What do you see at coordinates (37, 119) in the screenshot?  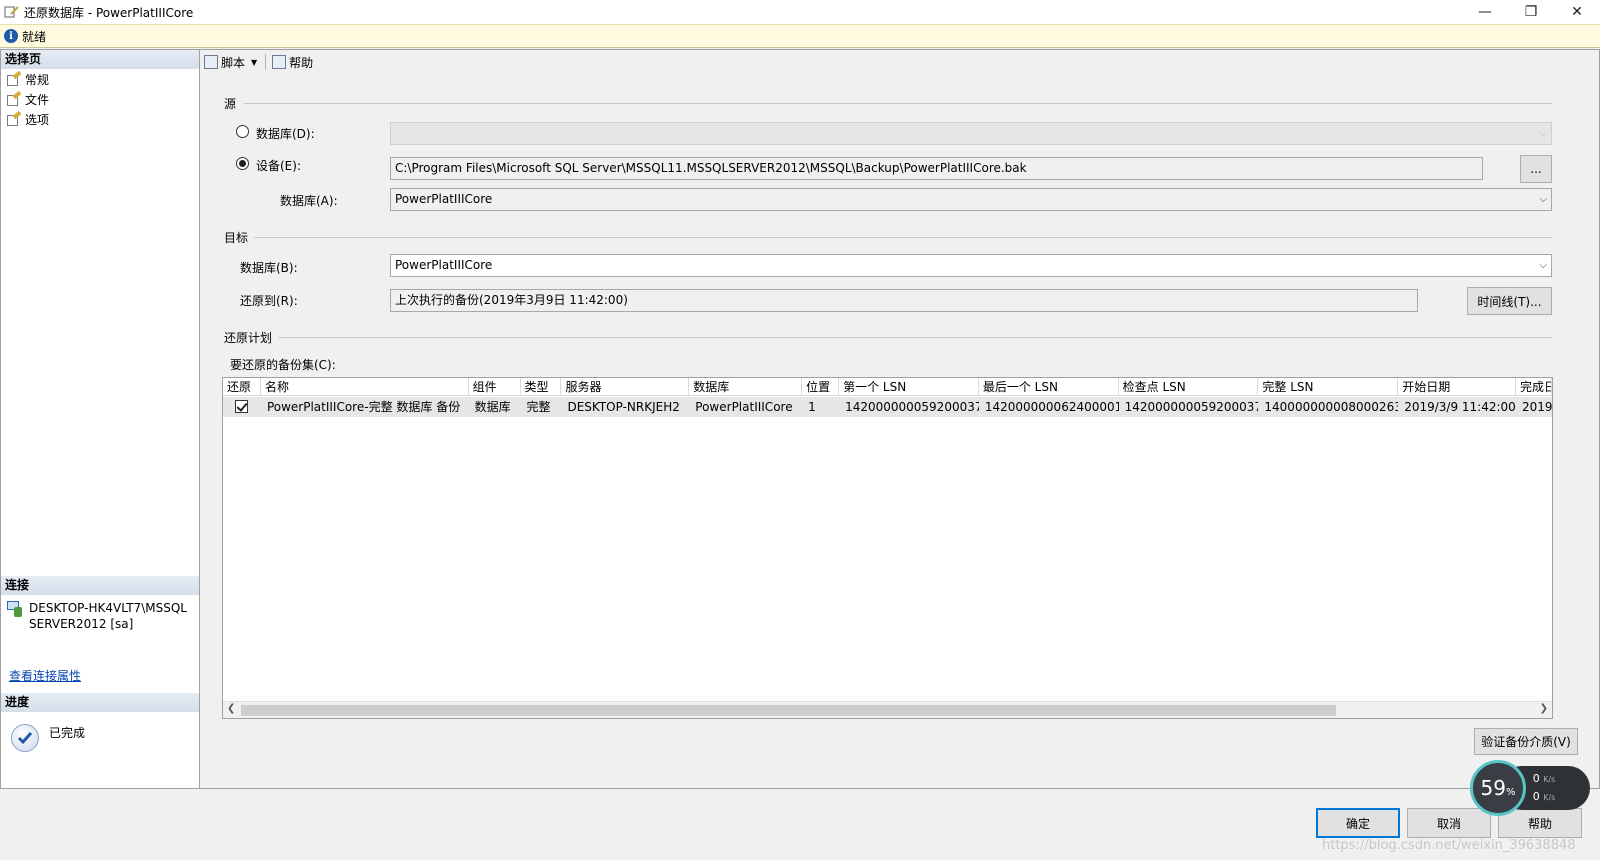 I see `page-item-label: 选项` at bounding box center [37, 119].